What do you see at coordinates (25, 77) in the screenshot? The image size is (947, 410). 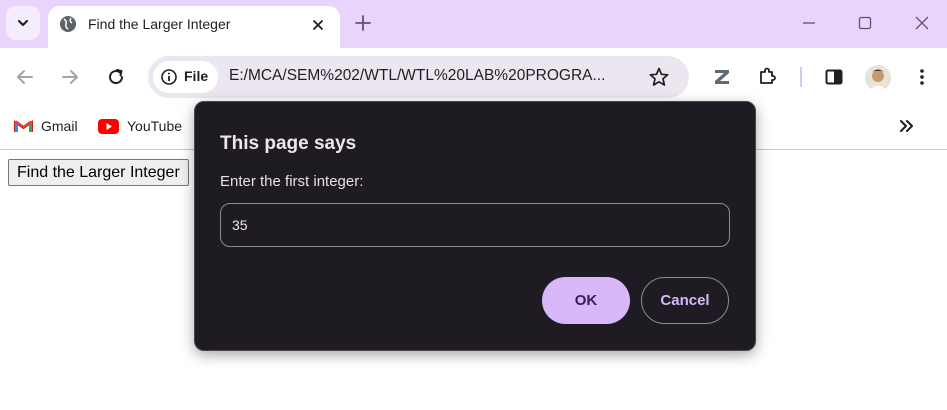 I see `back-icon` at bounding box center [25, 77].